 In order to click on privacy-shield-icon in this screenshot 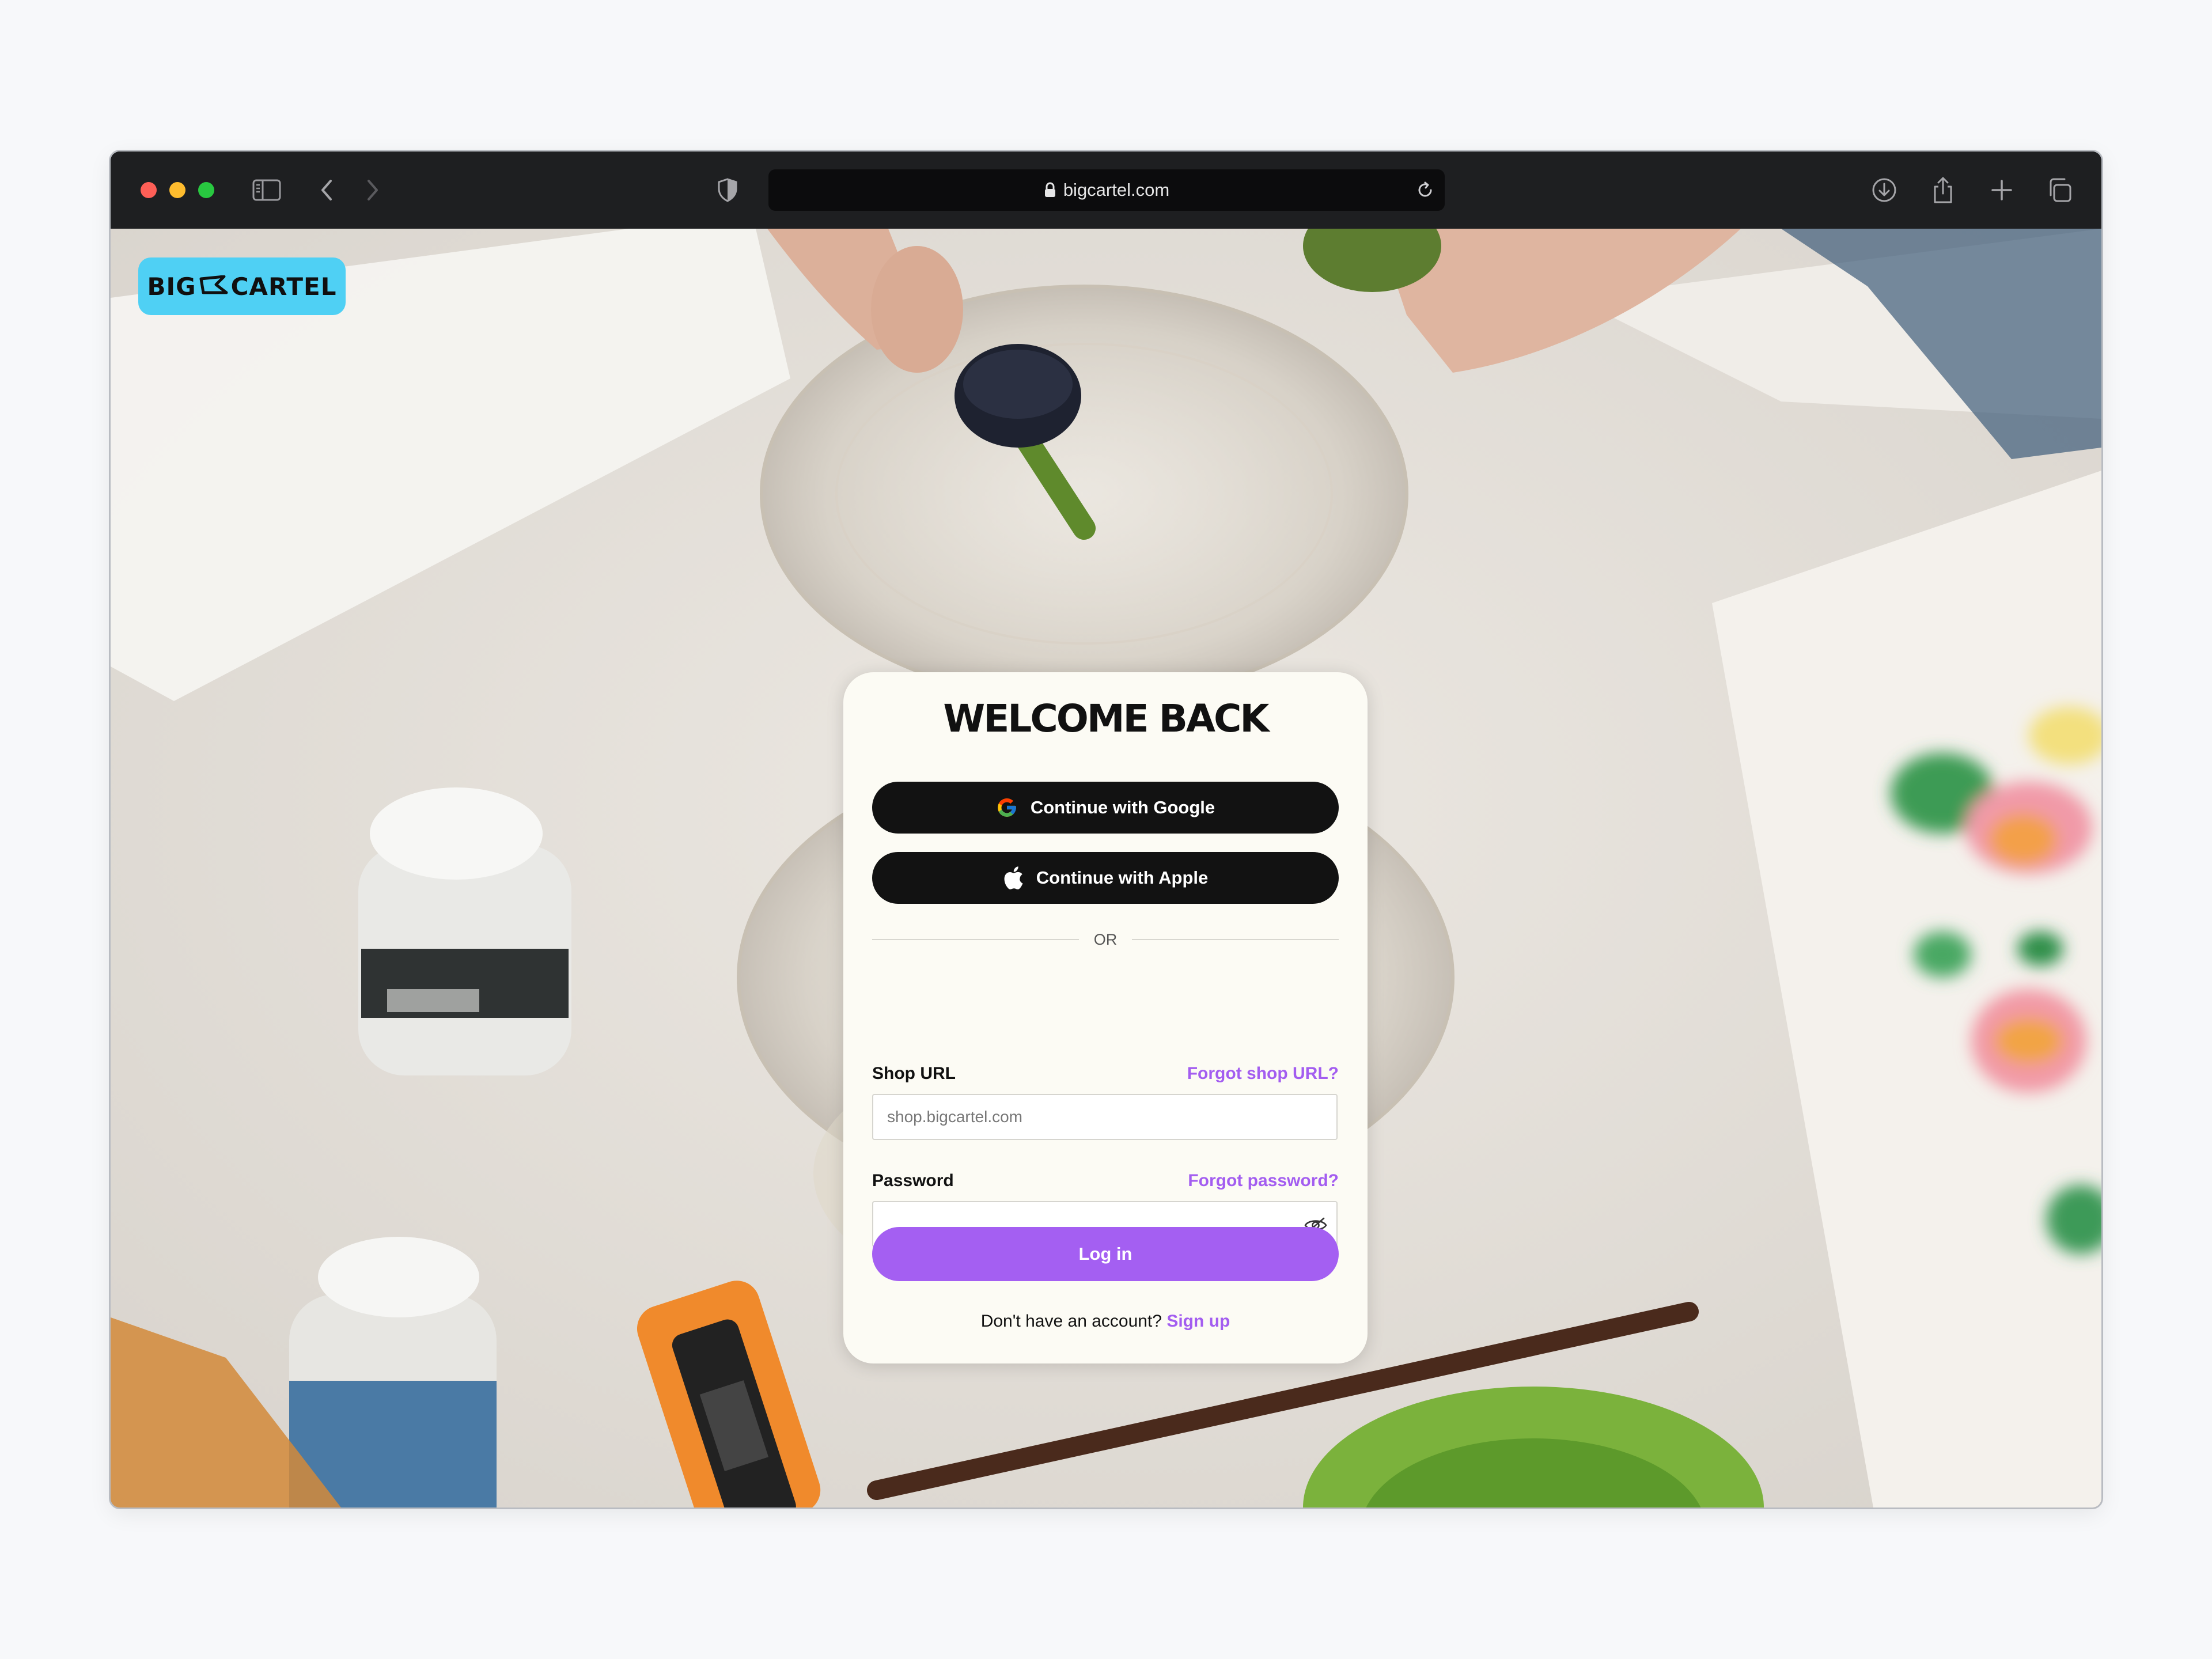, I will do `click(727, 190)`.